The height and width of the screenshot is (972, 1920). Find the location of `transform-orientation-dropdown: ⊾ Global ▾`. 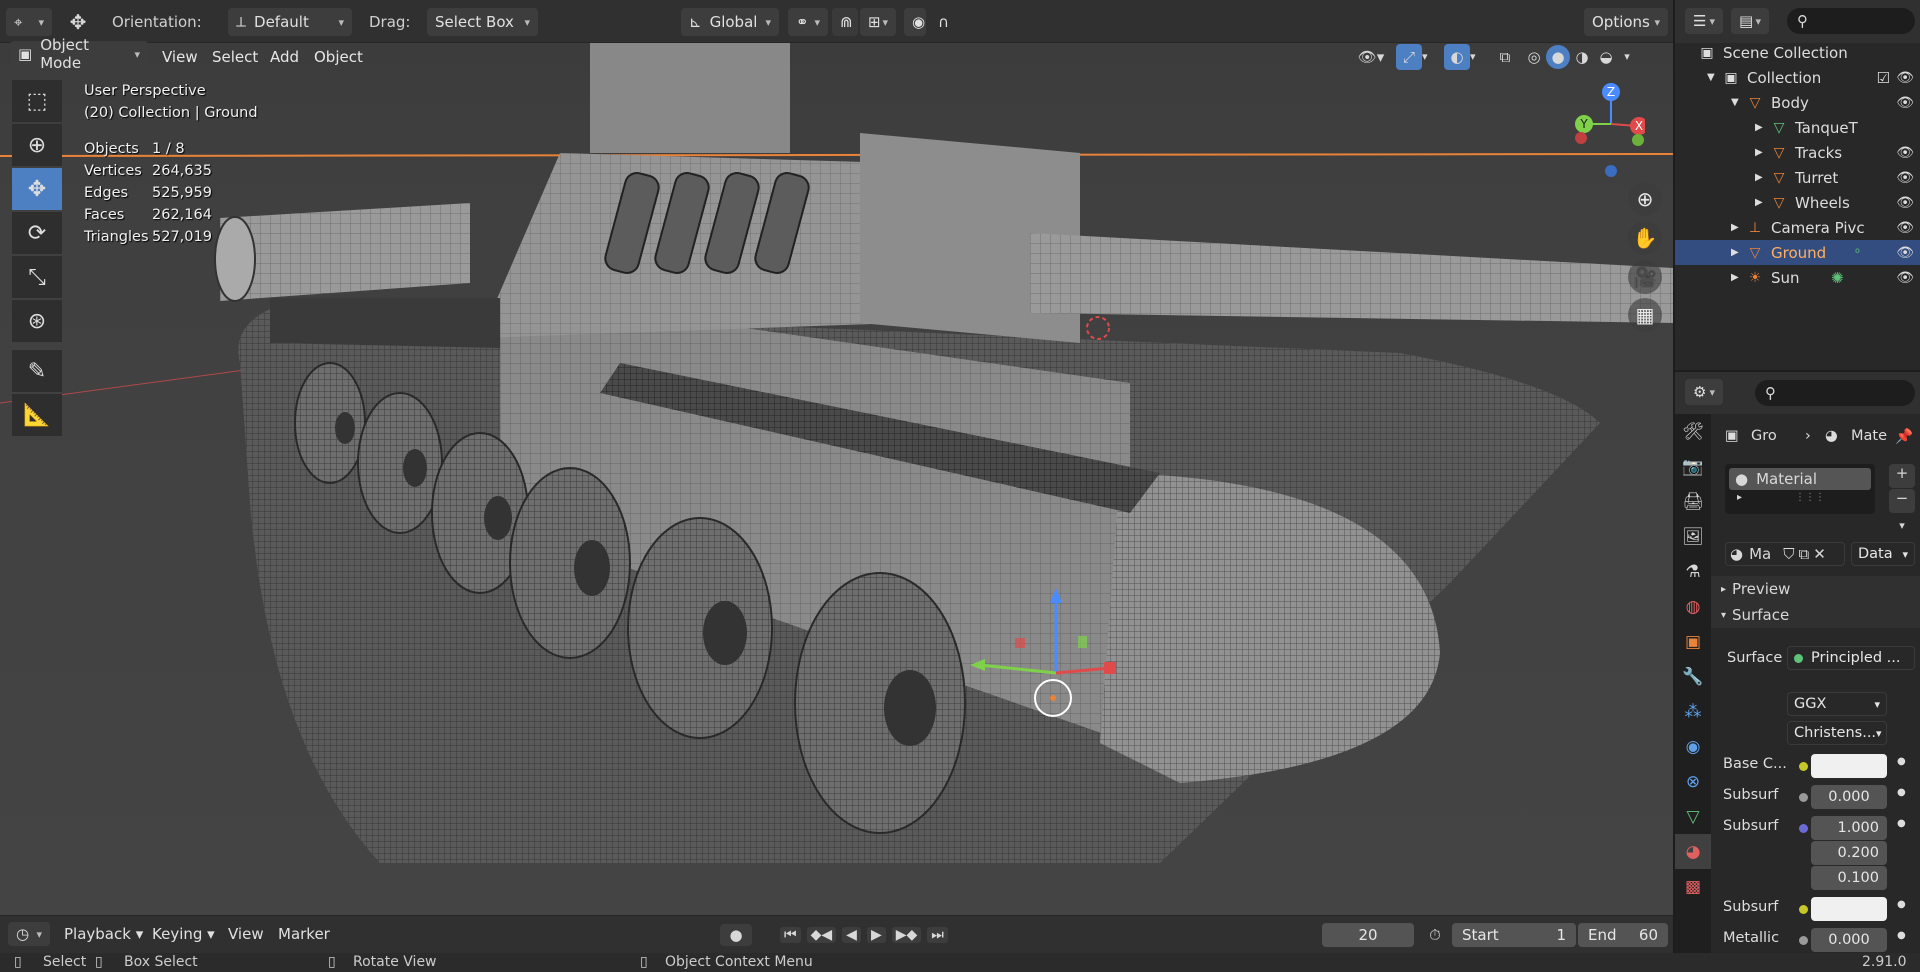

transform-orientation-dropdown: ⊾ Global ▾ is located at coordinates (730, 22).